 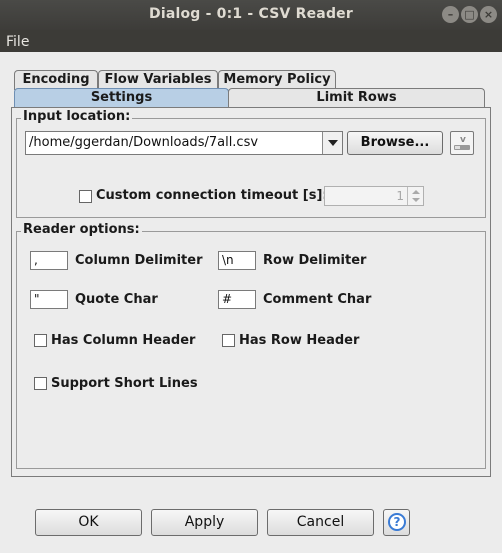 I want to click on tab-settings: Settings, so click(x=121, y=98).